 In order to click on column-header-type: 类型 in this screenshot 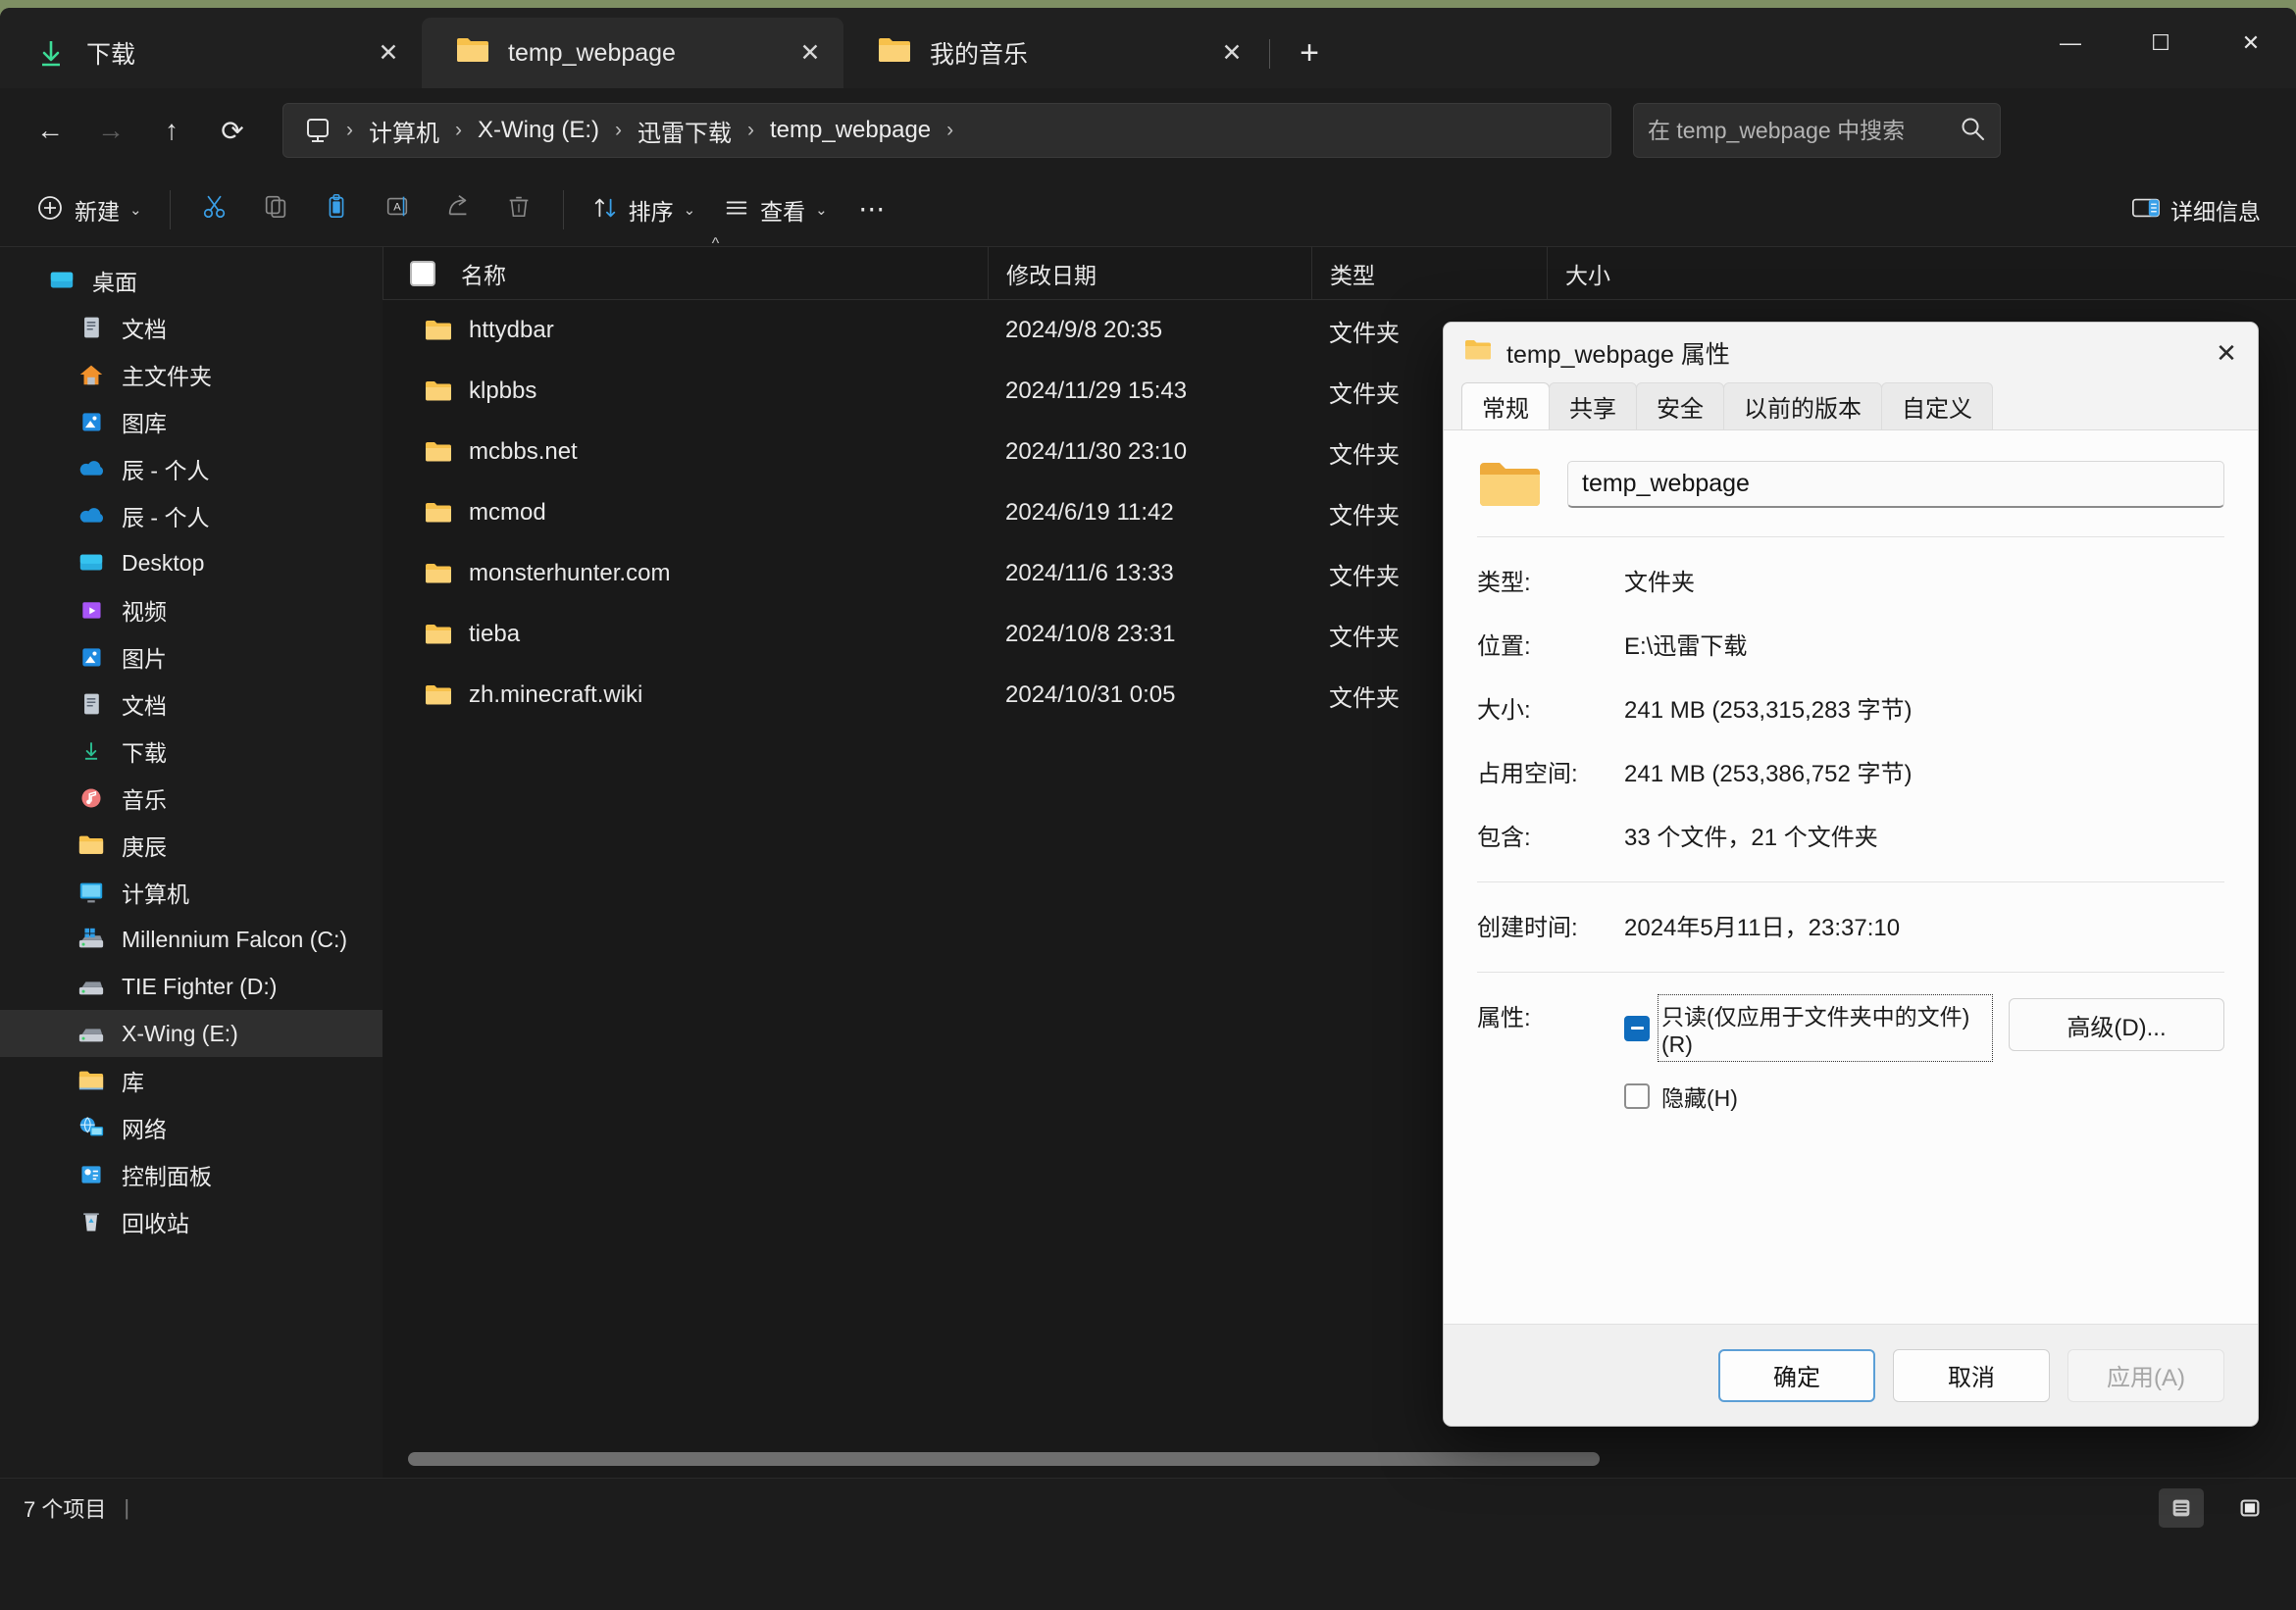, I will do `click(1429, 273)`.